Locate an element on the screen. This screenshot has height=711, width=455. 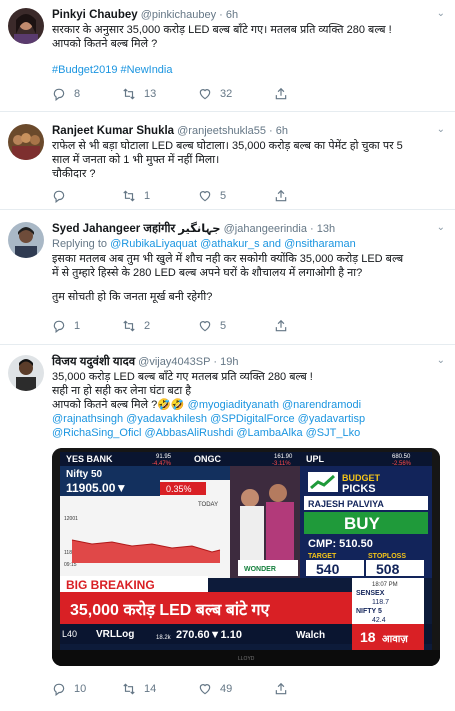
big-breaking-label: BIG BREAKING is located at coordinates (110, 585).